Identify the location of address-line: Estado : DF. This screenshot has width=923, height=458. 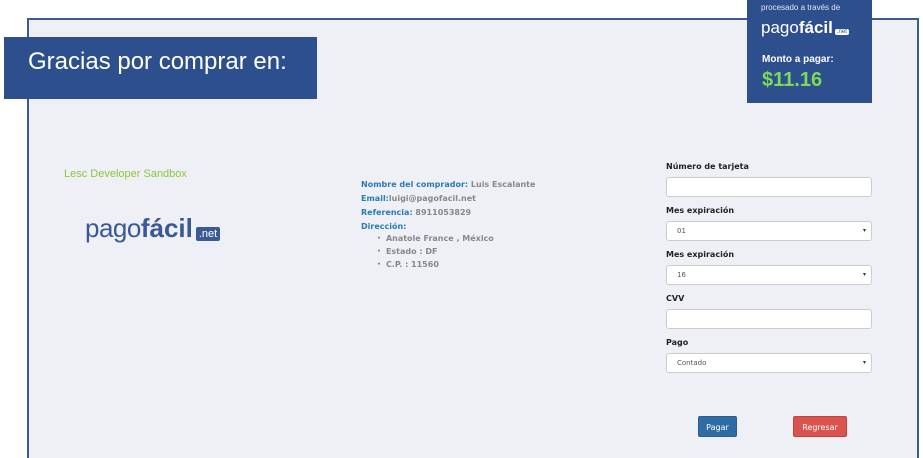
(456, 251).